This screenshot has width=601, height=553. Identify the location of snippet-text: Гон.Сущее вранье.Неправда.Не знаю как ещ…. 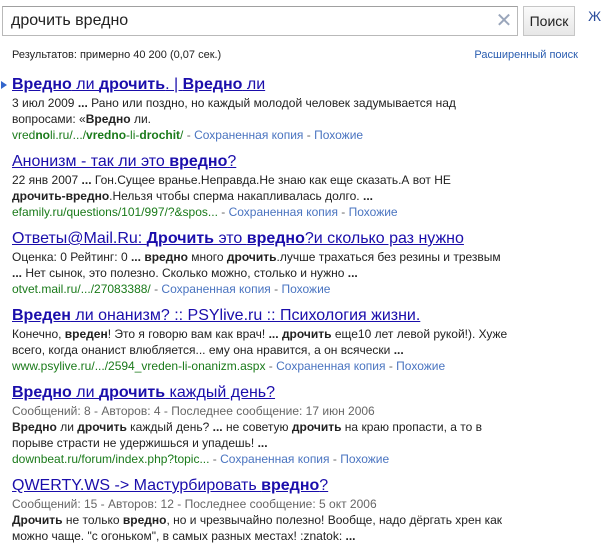
(271, 180).